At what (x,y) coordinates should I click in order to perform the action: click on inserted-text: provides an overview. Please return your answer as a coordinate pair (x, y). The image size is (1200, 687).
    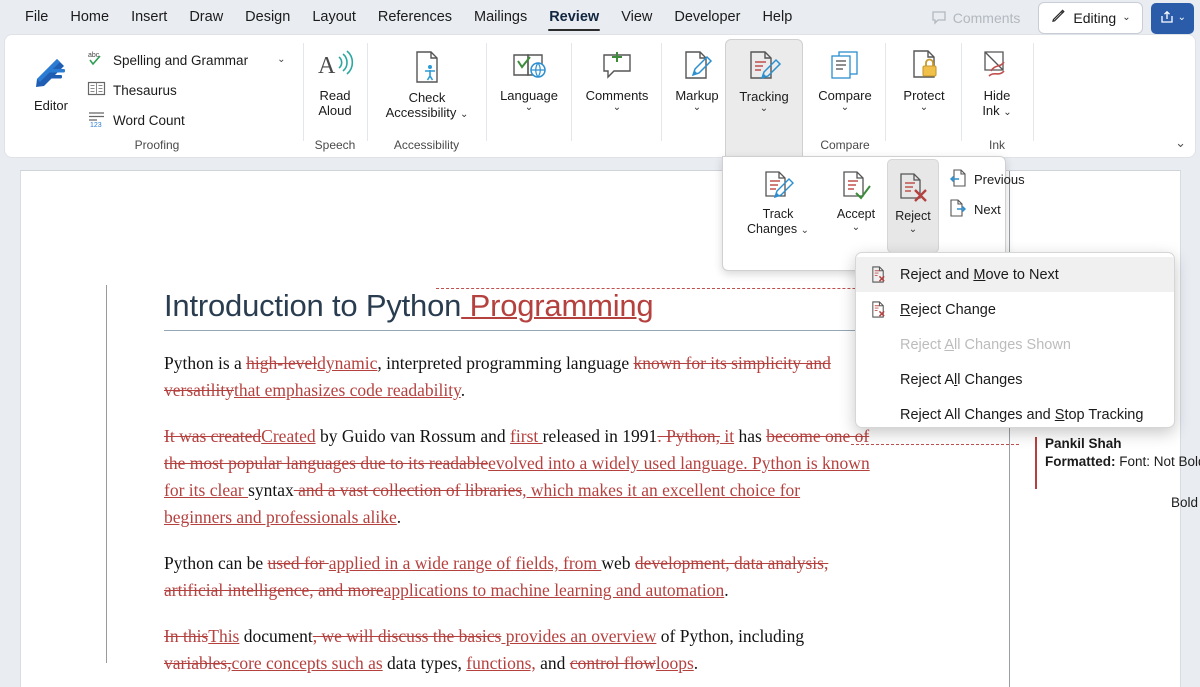
    Looking at the image, I should click on (579, 636).